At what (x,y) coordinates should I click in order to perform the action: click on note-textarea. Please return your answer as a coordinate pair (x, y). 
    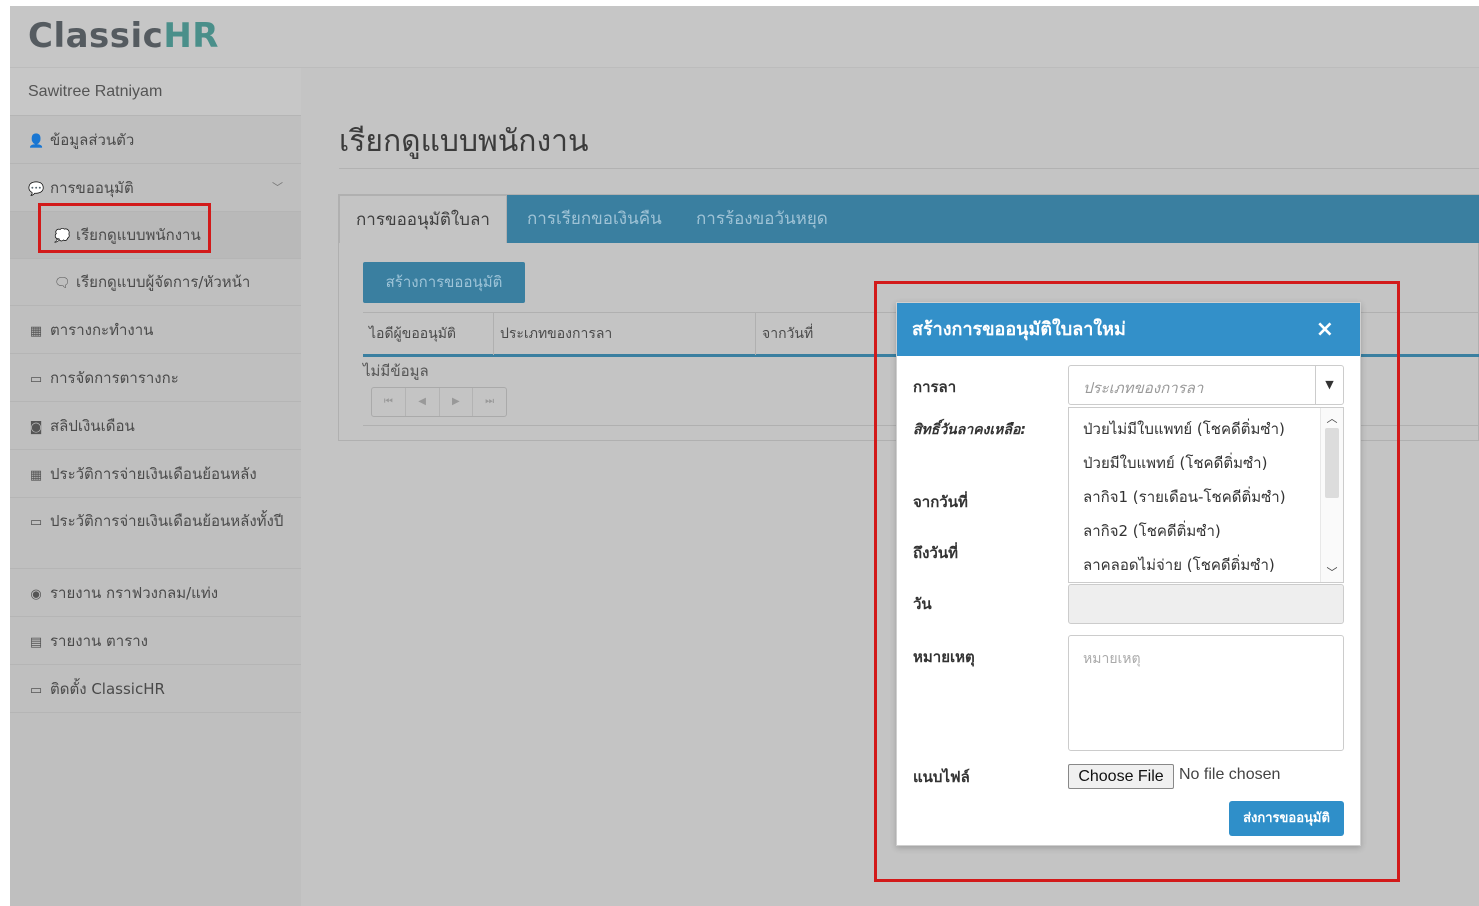
    Looking at the image, I should click on (1206, 693).